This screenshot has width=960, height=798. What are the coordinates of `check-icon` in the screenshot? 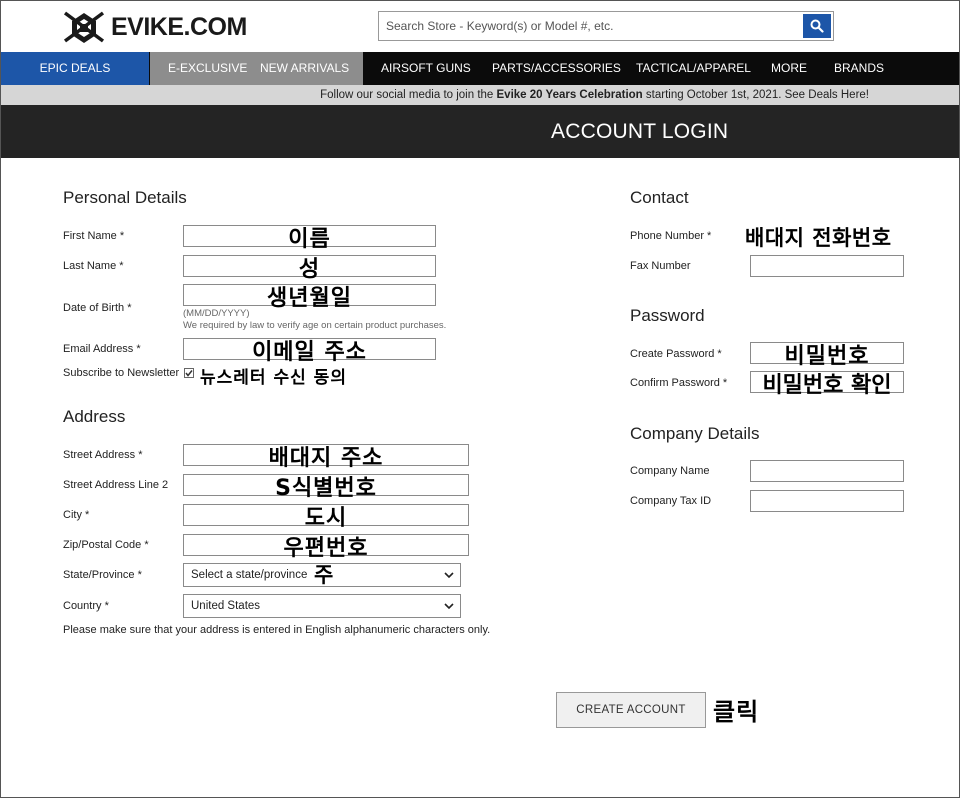 It's located at (189, 373).